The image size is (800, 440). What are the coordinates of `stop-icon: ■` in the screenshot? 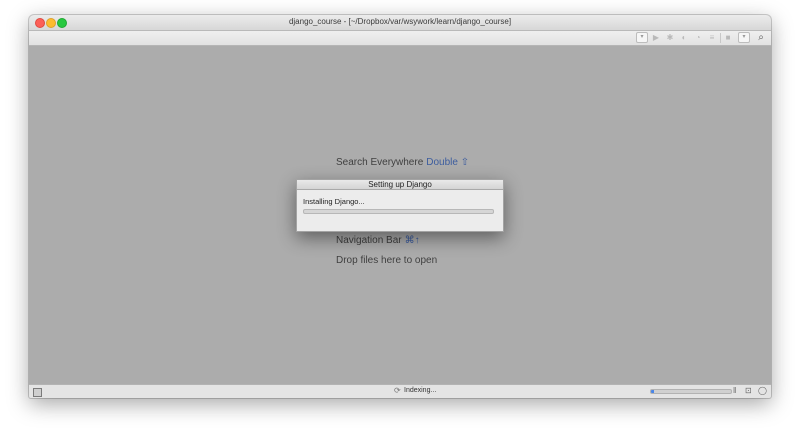 It's located at (728, 38).